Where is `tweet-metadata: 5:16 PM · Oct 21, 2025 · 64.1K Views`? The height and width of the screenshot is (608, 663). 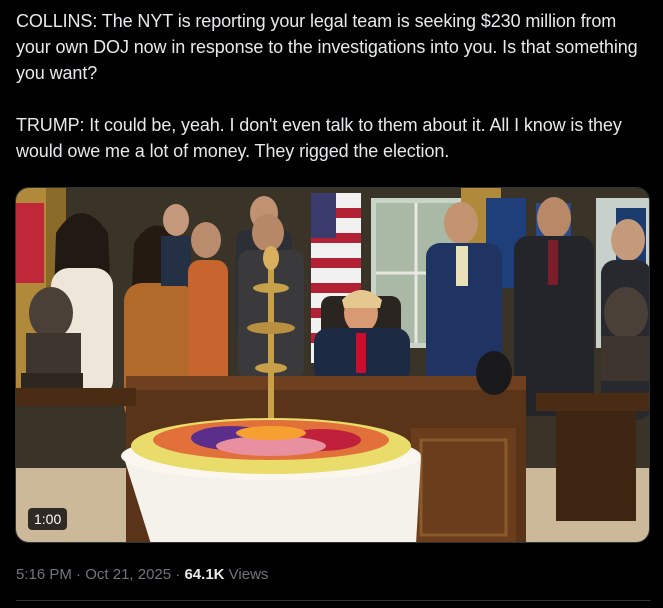
tweet-metadata: 5:16 PM · Oct 21, 2025 · 64.1K Views is located at coordinates (142, 575).